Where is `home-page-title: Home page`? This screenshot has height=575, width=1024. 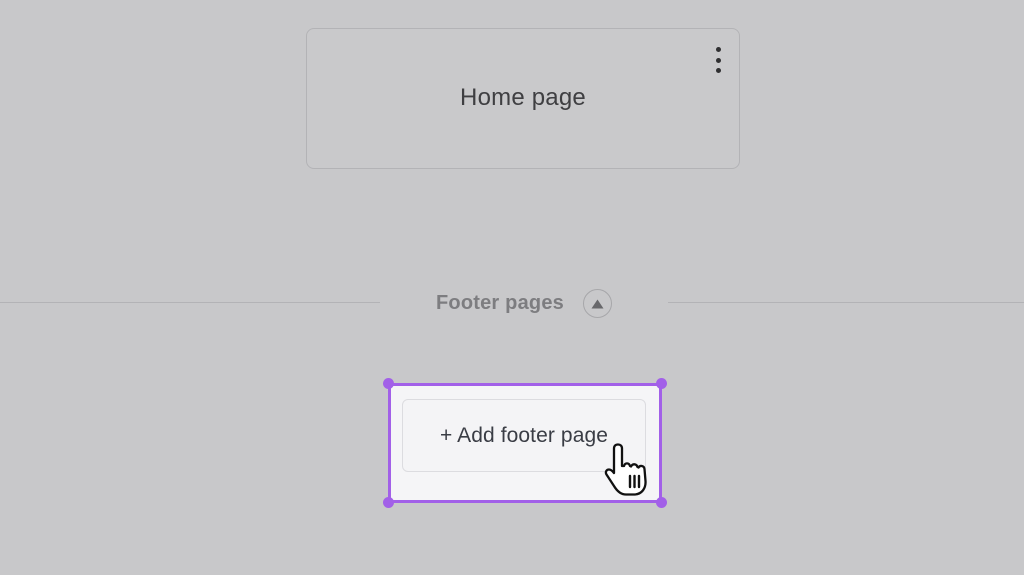 home-page-title: Home page is located at coordinates (523, 97).